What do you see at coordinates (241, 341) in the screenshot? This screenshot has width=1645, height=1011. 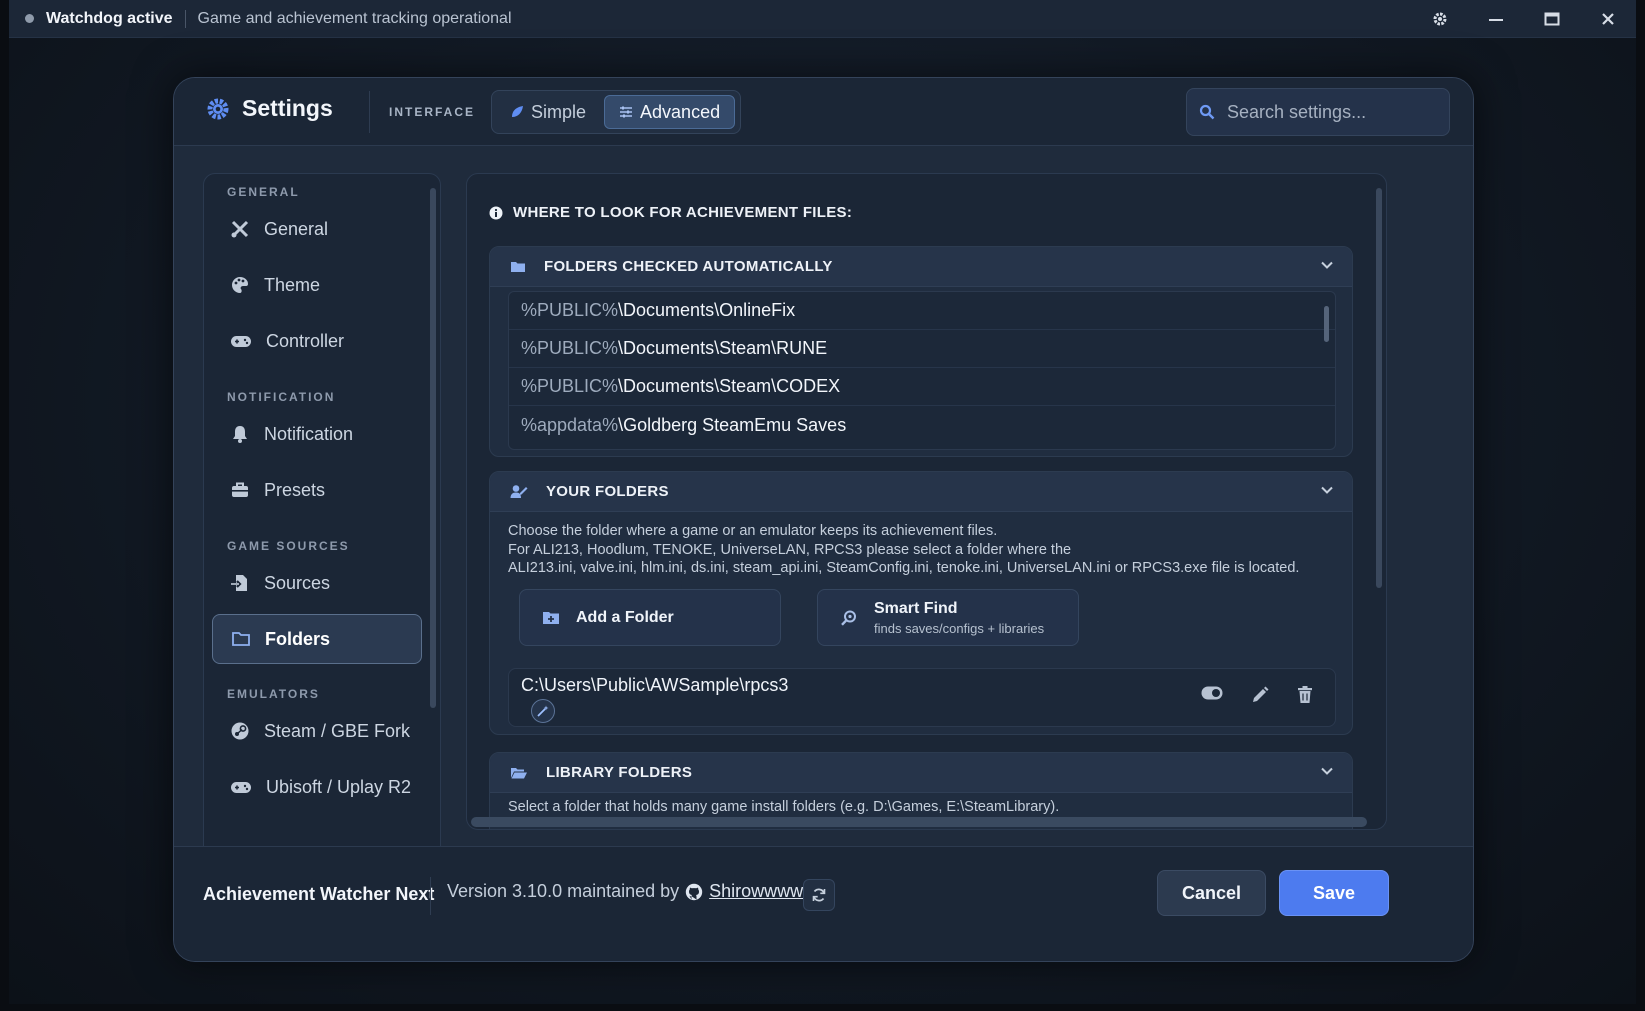 I see `gamepad-icon` at bounding box center [241, 341].